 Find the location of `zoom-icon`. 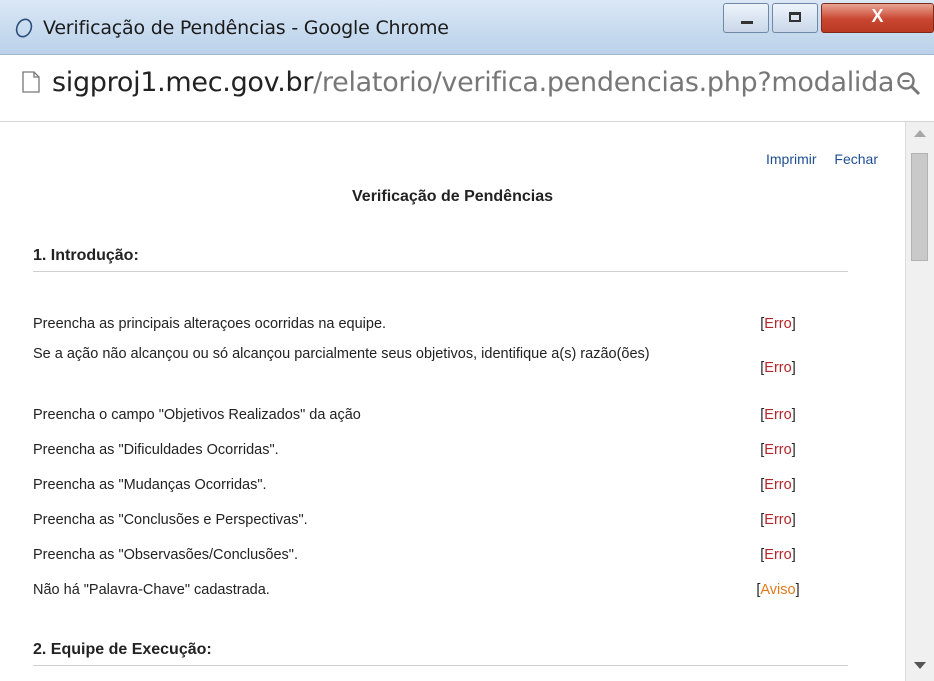

zoom-icon is located at coordinates (909, 84).